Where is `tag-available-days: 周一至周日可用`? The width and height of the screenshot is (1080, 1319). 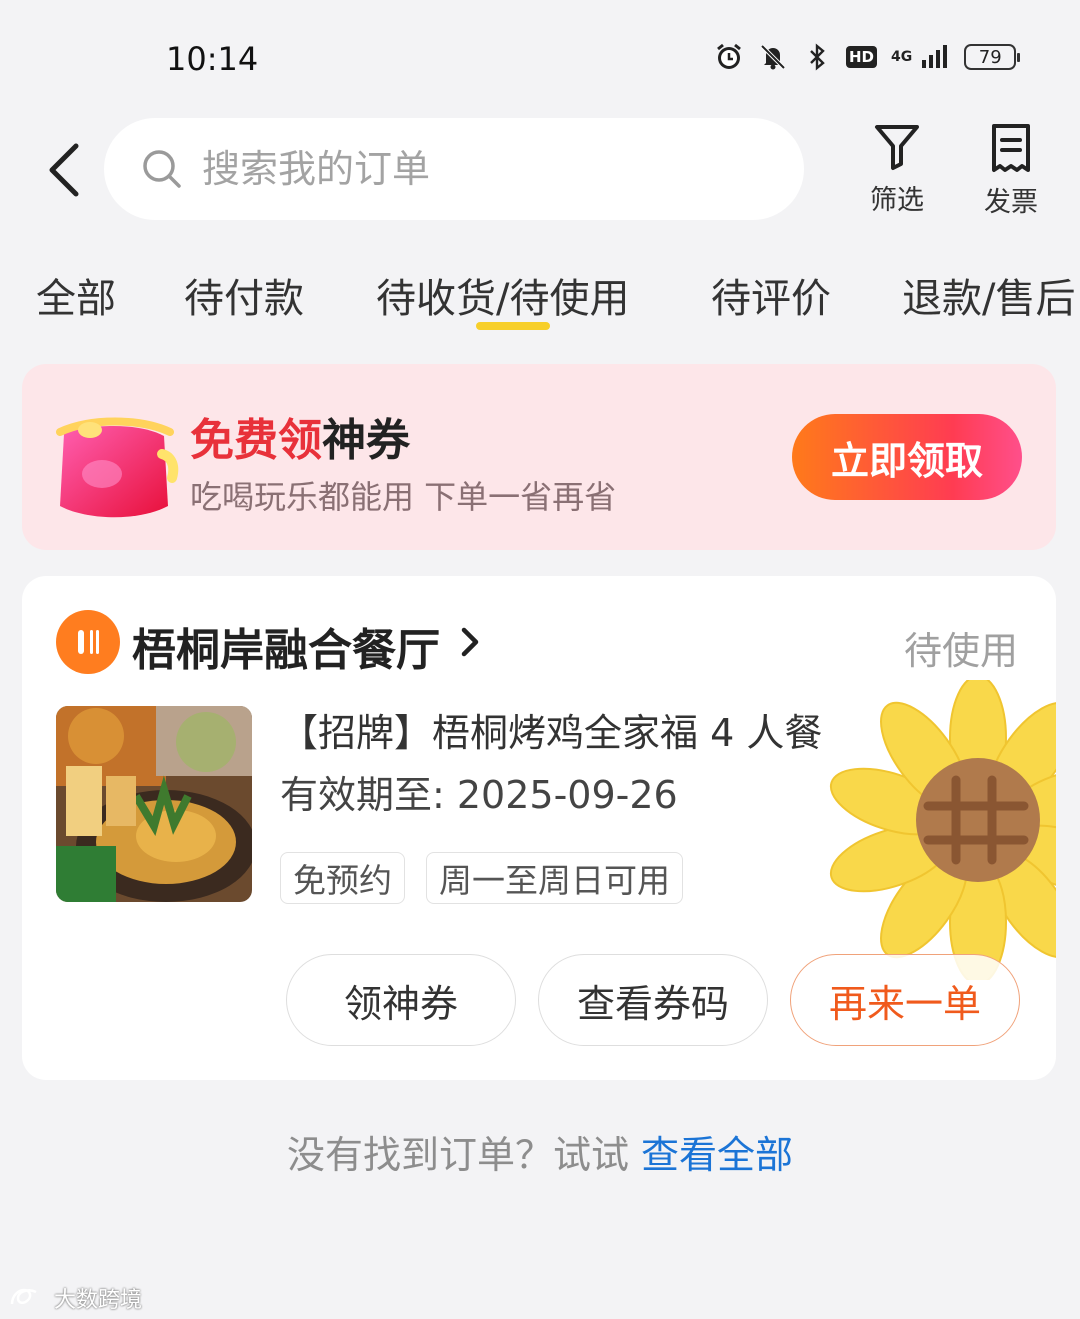 tag-available-days: 周一至周日可用 is located at coordinates (554, 878).